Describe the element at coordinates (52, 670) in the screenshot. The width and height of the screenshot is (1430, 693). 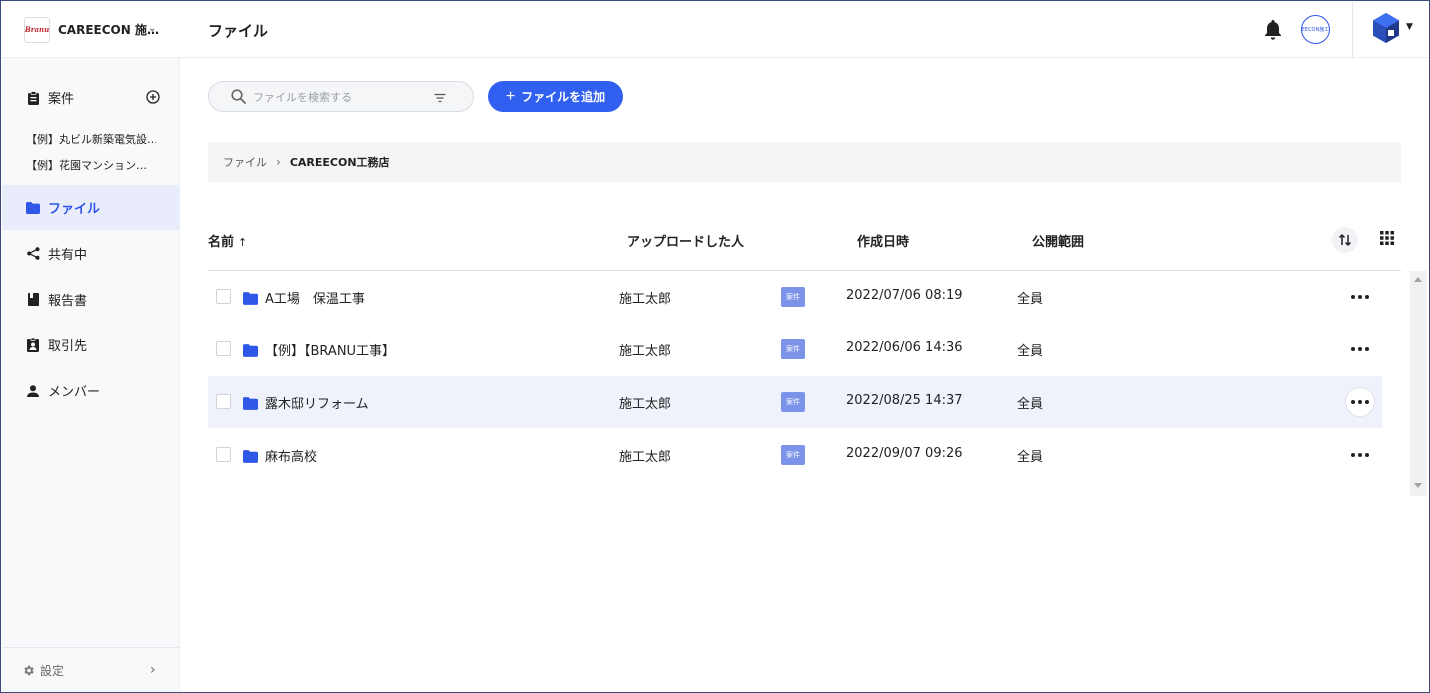
I see `settings-label: 設定` at that location.